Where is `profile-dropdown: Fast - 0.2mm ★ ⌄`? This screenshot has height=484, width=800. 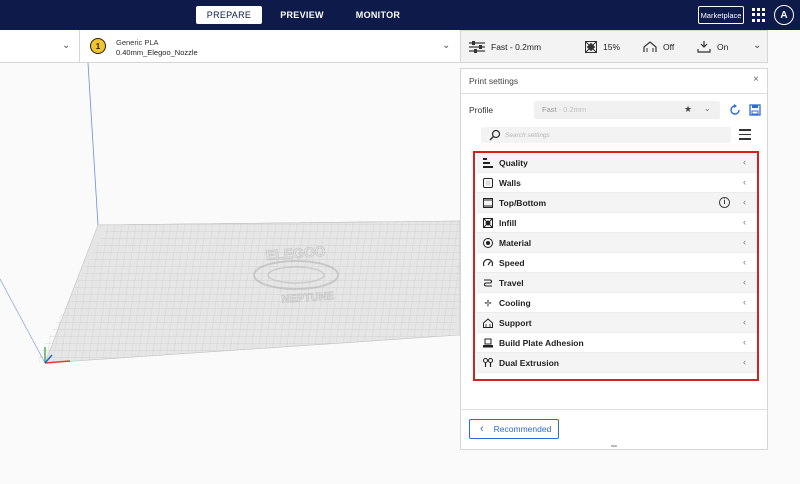 profile-dropdown: Fast - 0.2mm ★ ⌄ is located at coordinates (627, 110).